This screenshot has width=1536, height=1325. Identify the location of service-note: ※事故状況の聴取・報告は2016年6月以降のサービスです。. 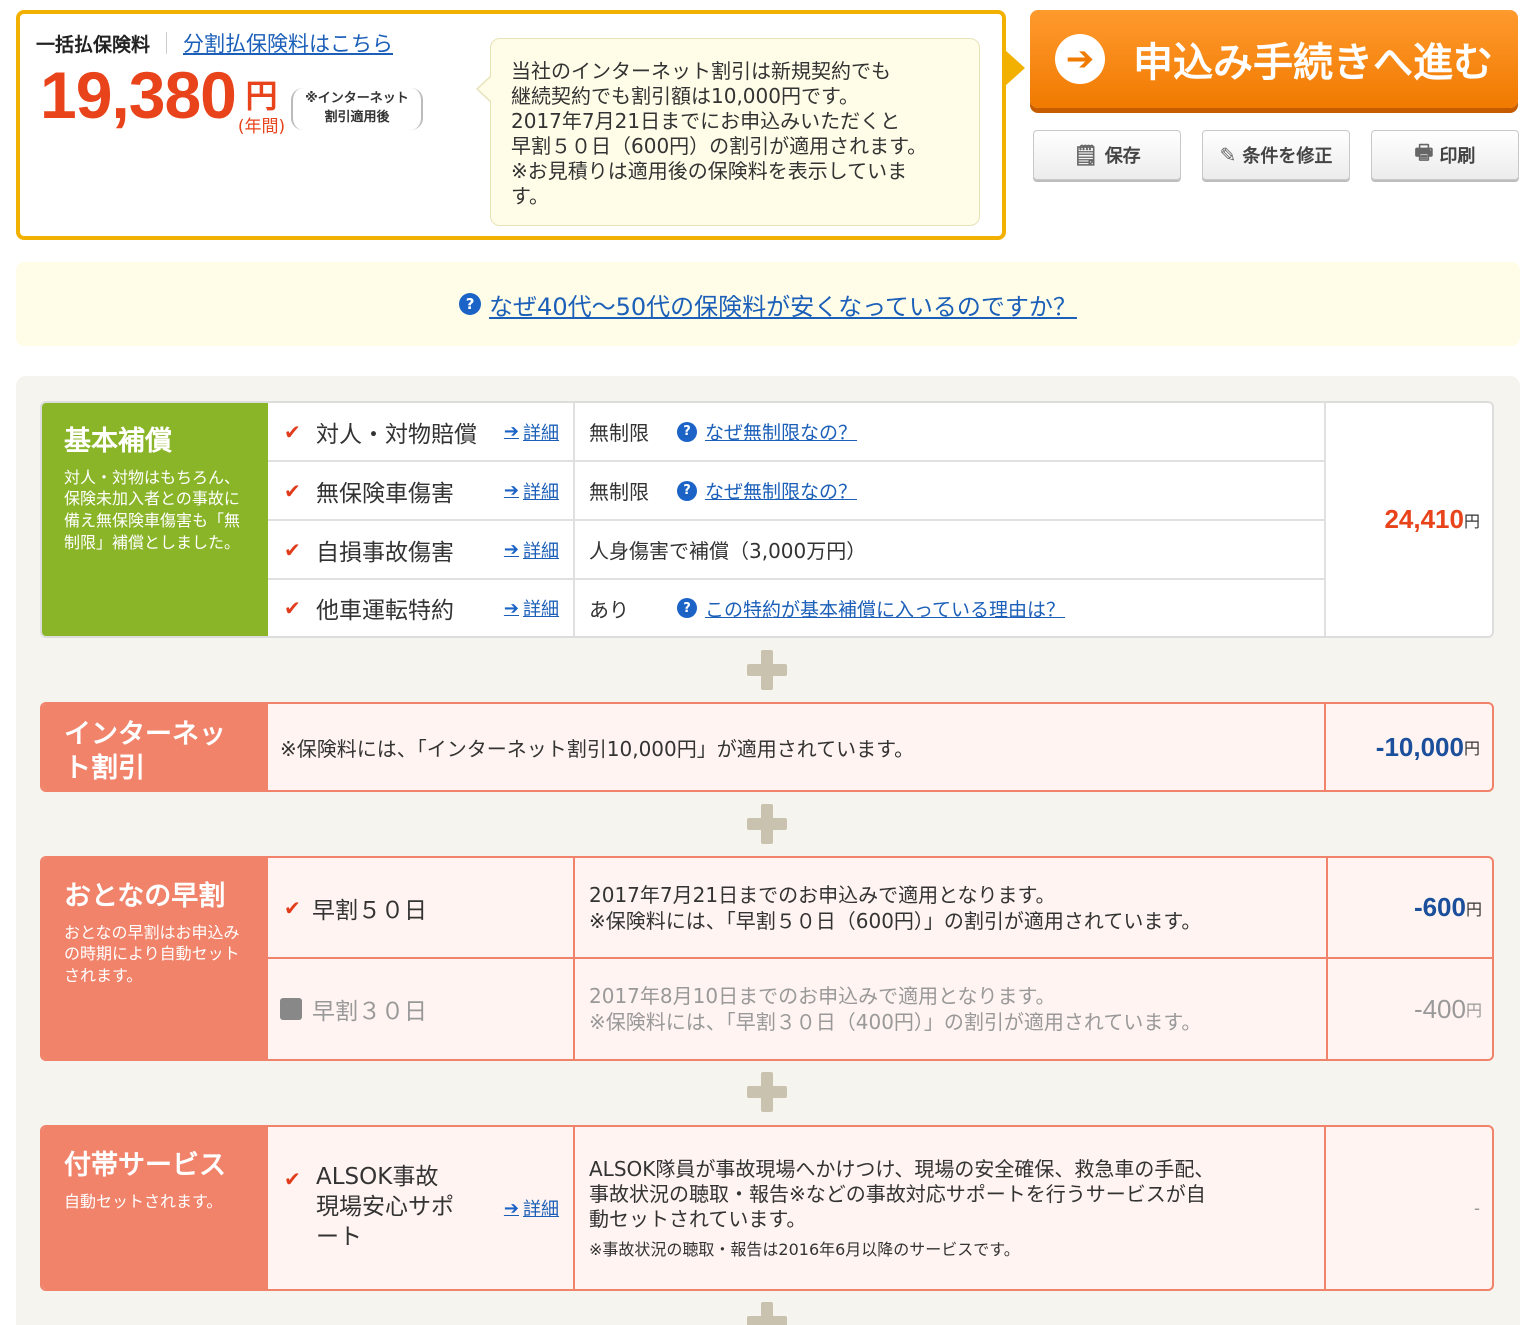
(804, 1249).